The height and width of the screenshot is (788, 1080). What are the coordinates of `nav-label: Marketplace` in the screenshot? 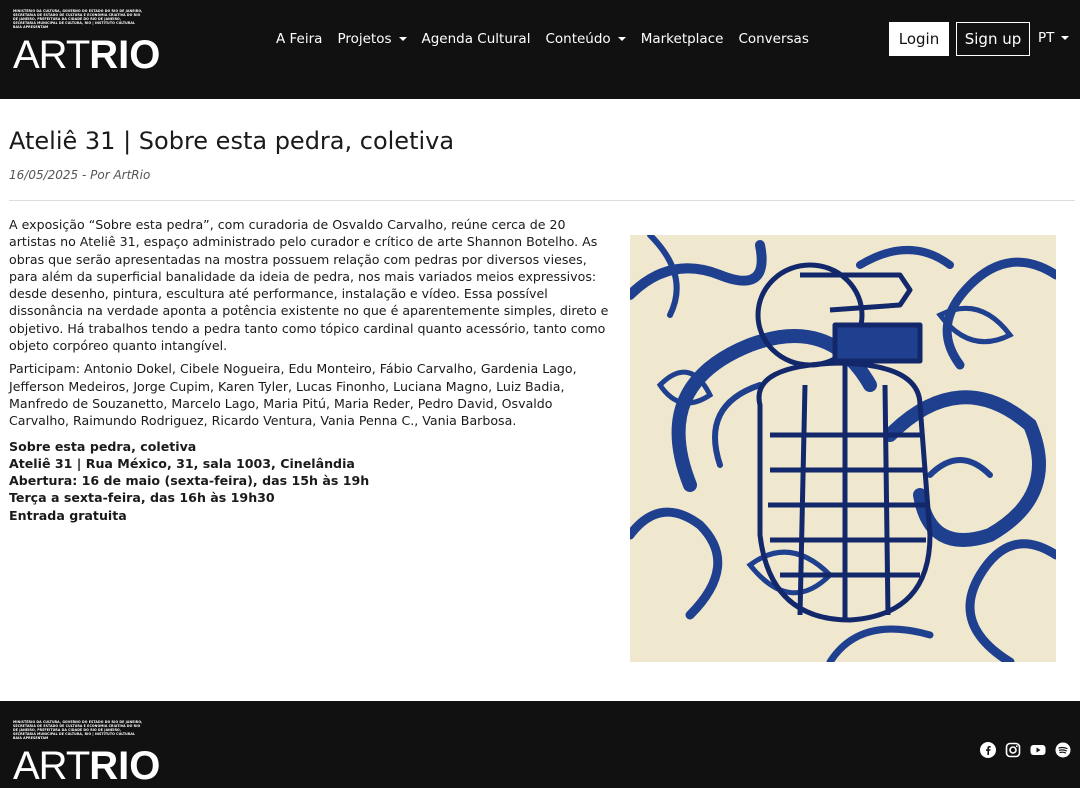 It's located at (682, 39).